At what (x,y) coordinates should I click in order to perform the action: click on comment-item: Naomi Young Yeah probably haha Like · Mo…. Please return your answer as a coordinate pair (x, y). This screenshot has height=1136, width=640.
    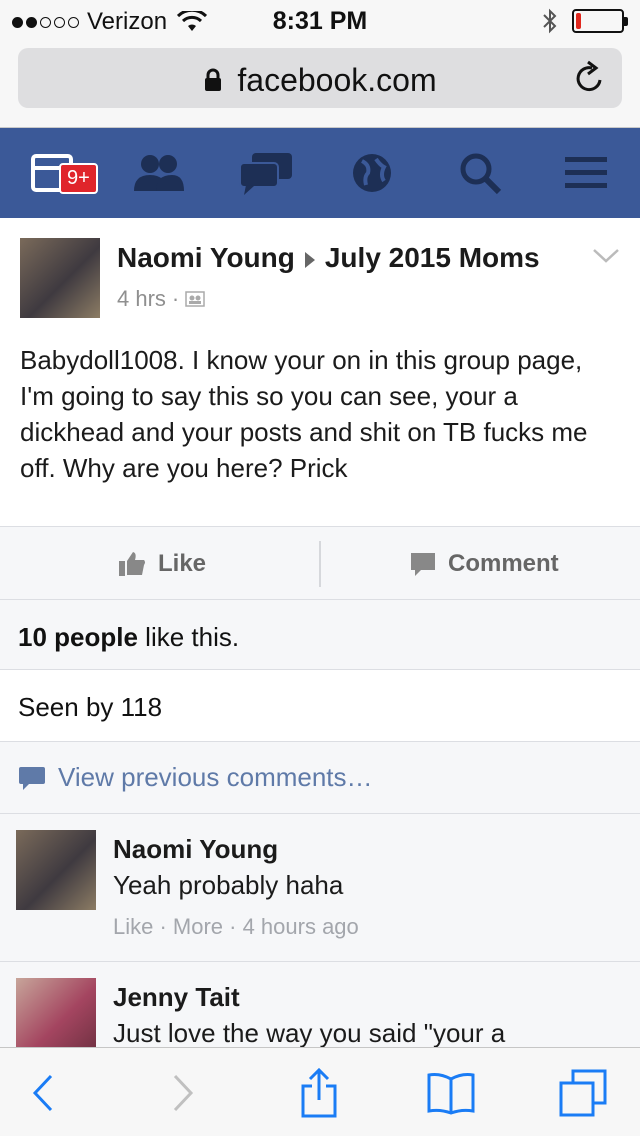
    Looking at the image, I should click on (320, 888).